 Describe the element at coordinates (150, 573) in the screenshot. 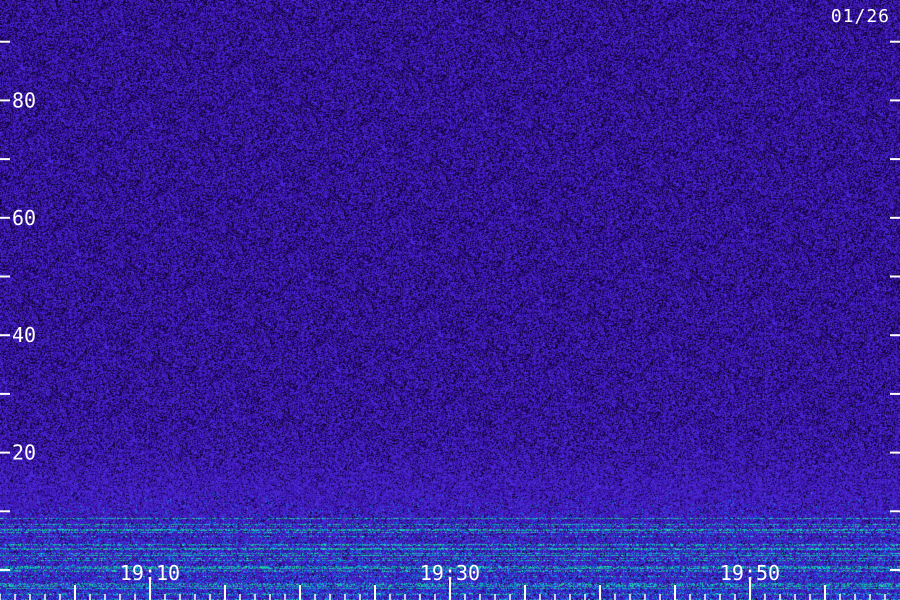

I see `x-tick-label: 19:10` at that location.